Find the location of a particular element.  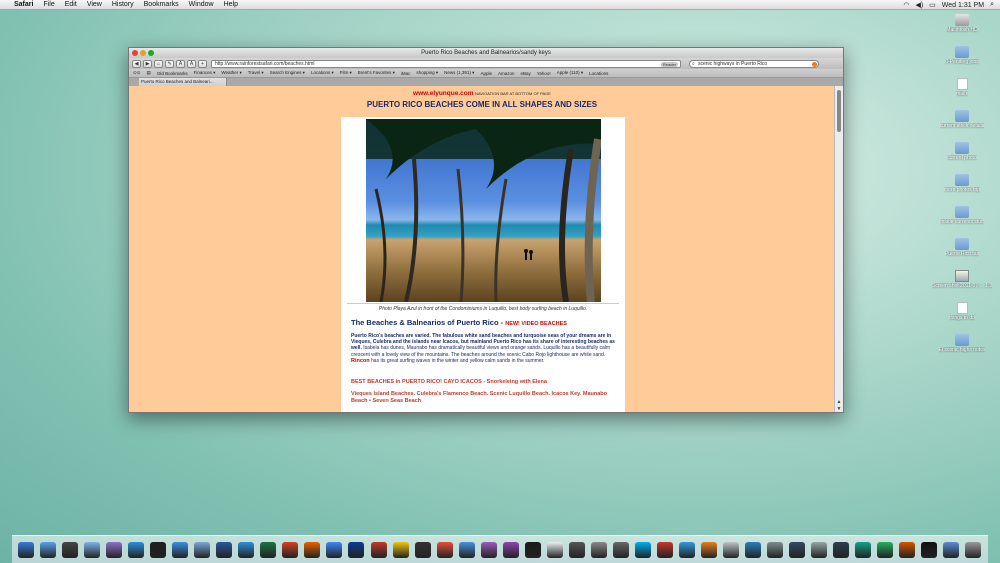

textedit-icon is located at coordinates (554, 549).